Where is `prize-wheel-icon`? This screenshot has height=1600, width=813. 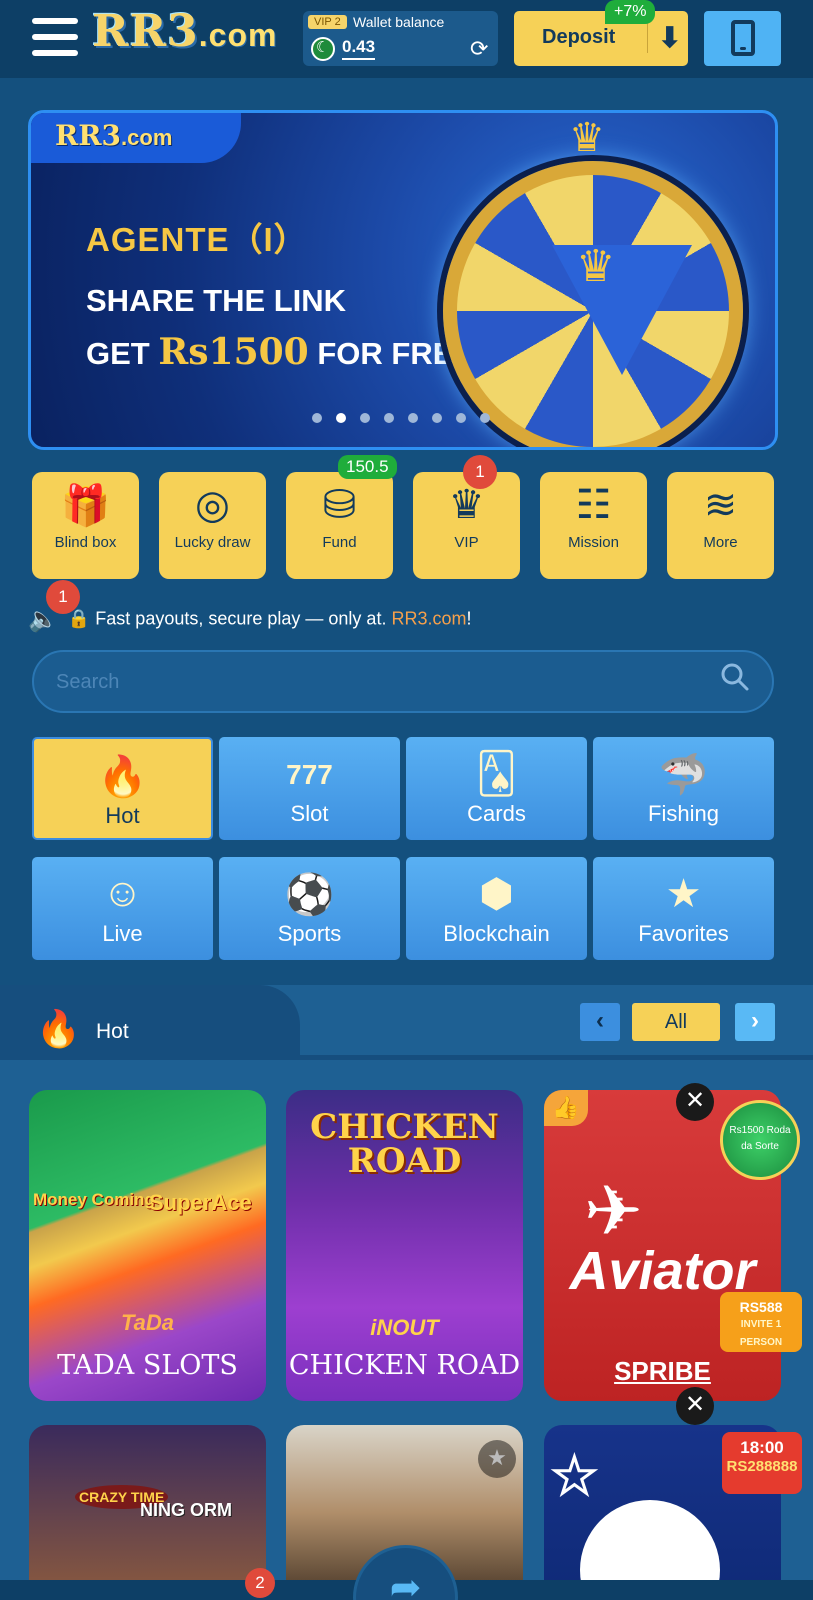 prize-wheel-icon is located at coordinates (593, 304).